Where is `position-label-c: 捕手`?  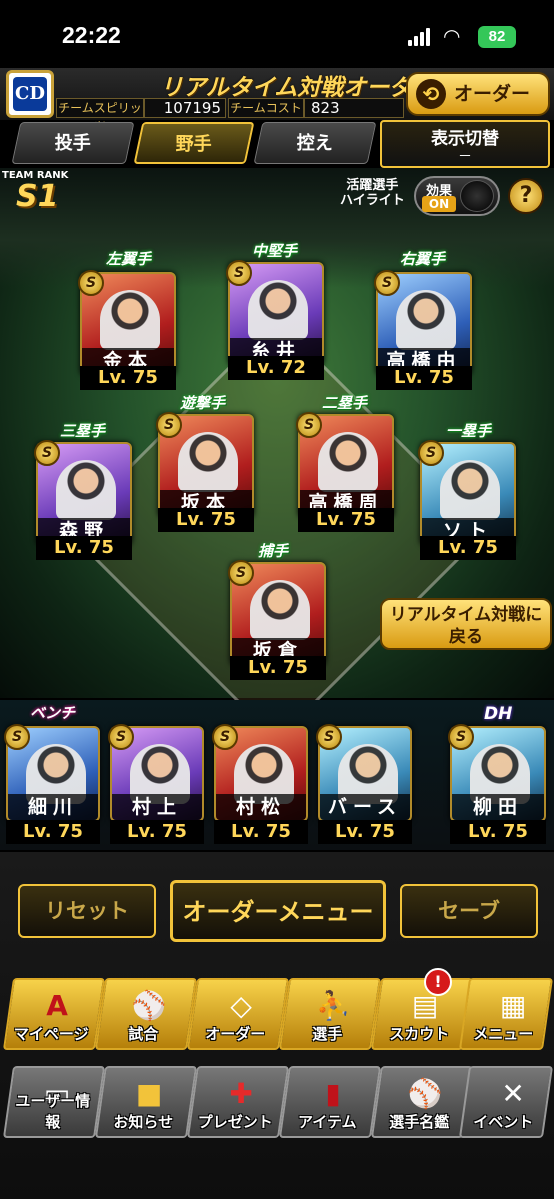 position-label-c: 捕手 is located at coordinates (273, 551).